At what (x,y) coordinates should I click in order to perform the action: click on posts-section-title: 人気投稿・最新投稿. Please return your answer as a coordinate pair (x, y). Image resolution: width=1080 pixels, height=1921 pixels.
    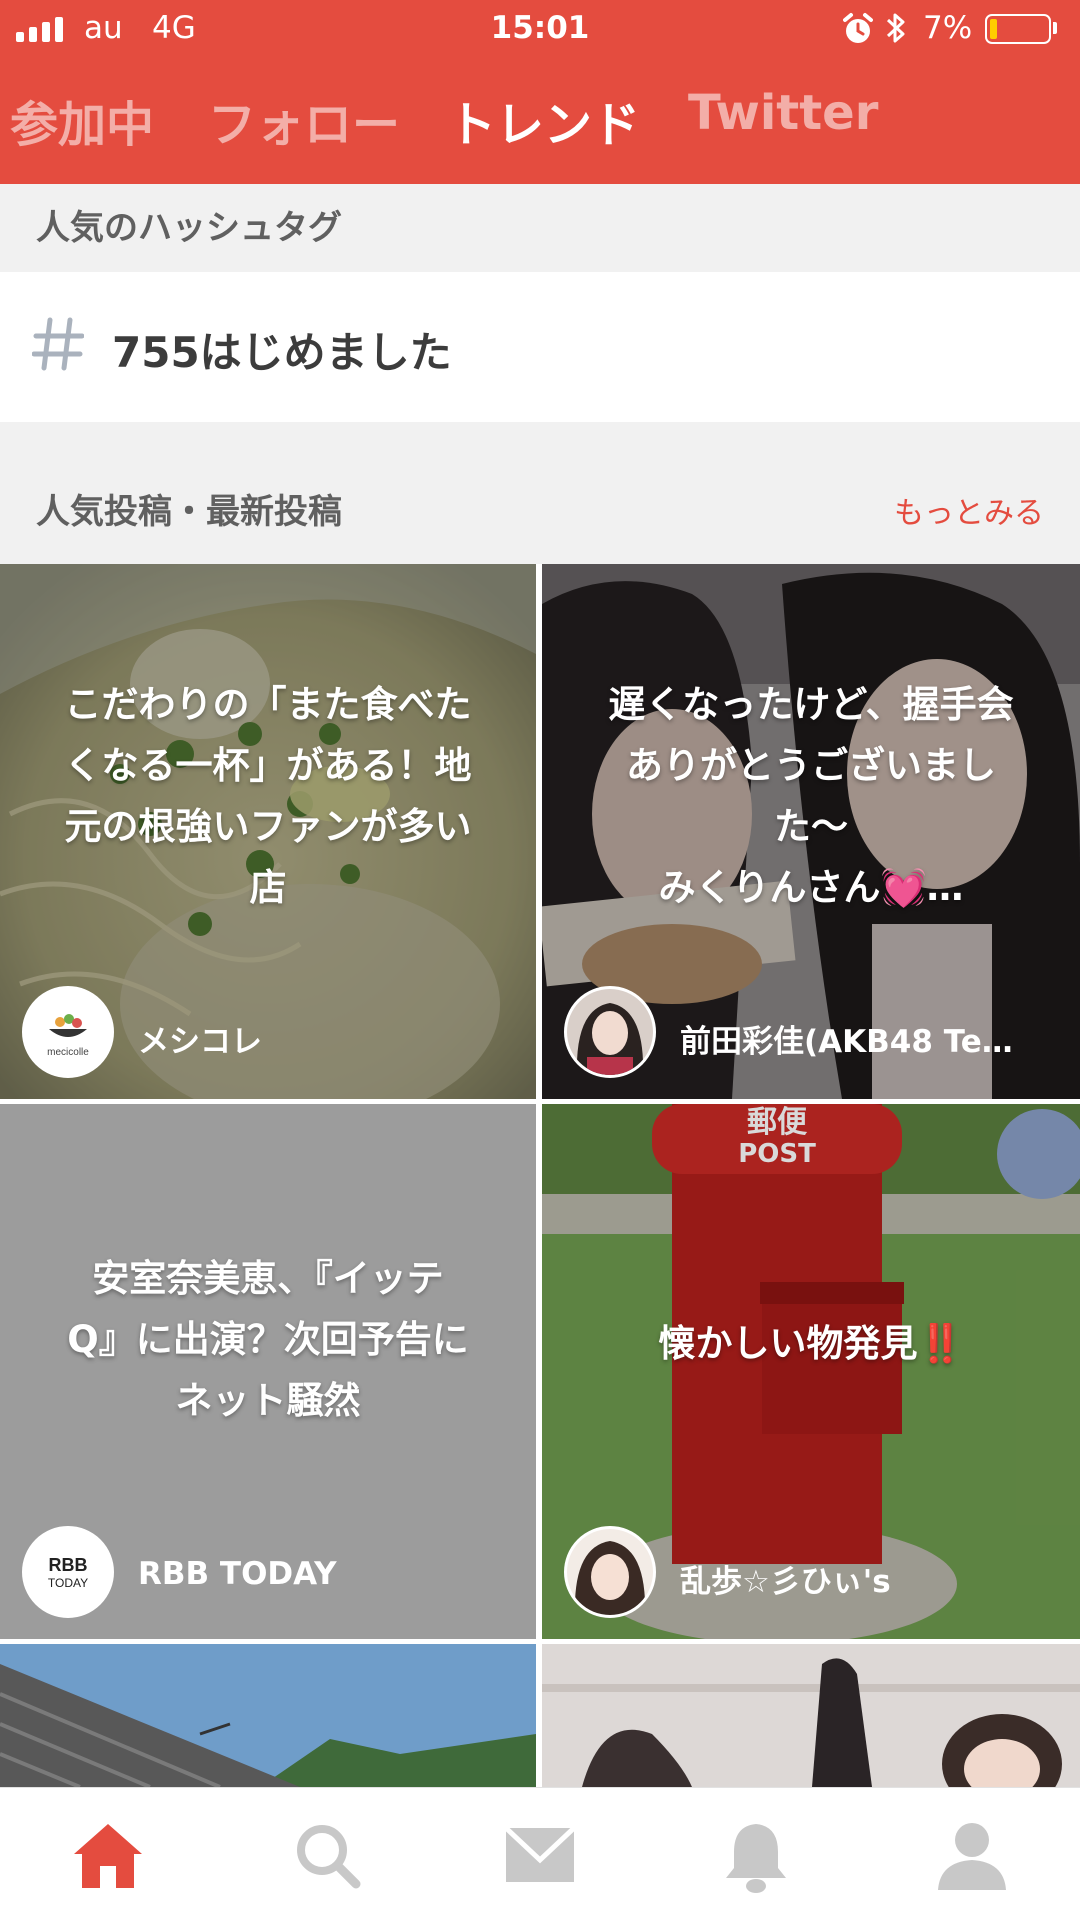
    Looking at the image, I should click on (189, 512).